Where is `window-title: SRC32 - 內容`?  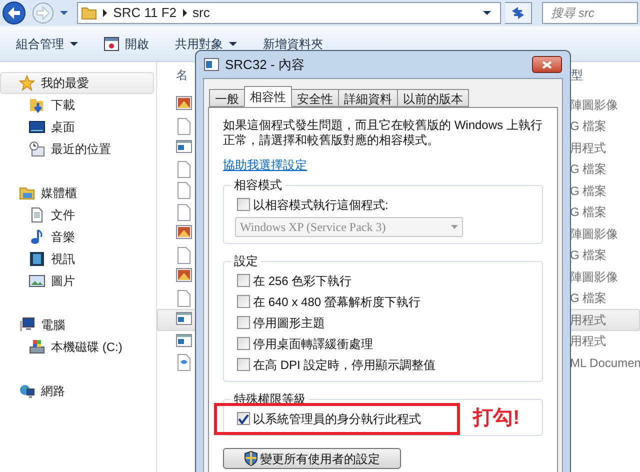 window-title: SRC32 - 內容 is located at coordinates (264, 65).